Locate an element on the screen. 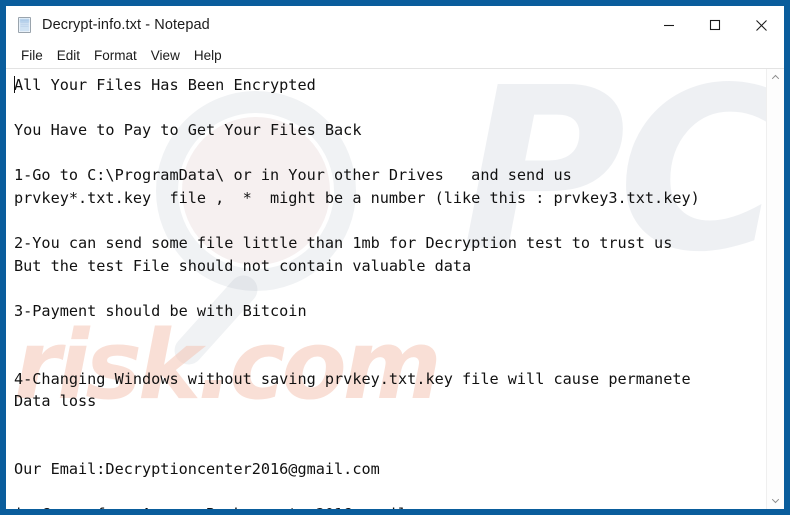  menu-item-file: File is located at coordinates (32, 56).